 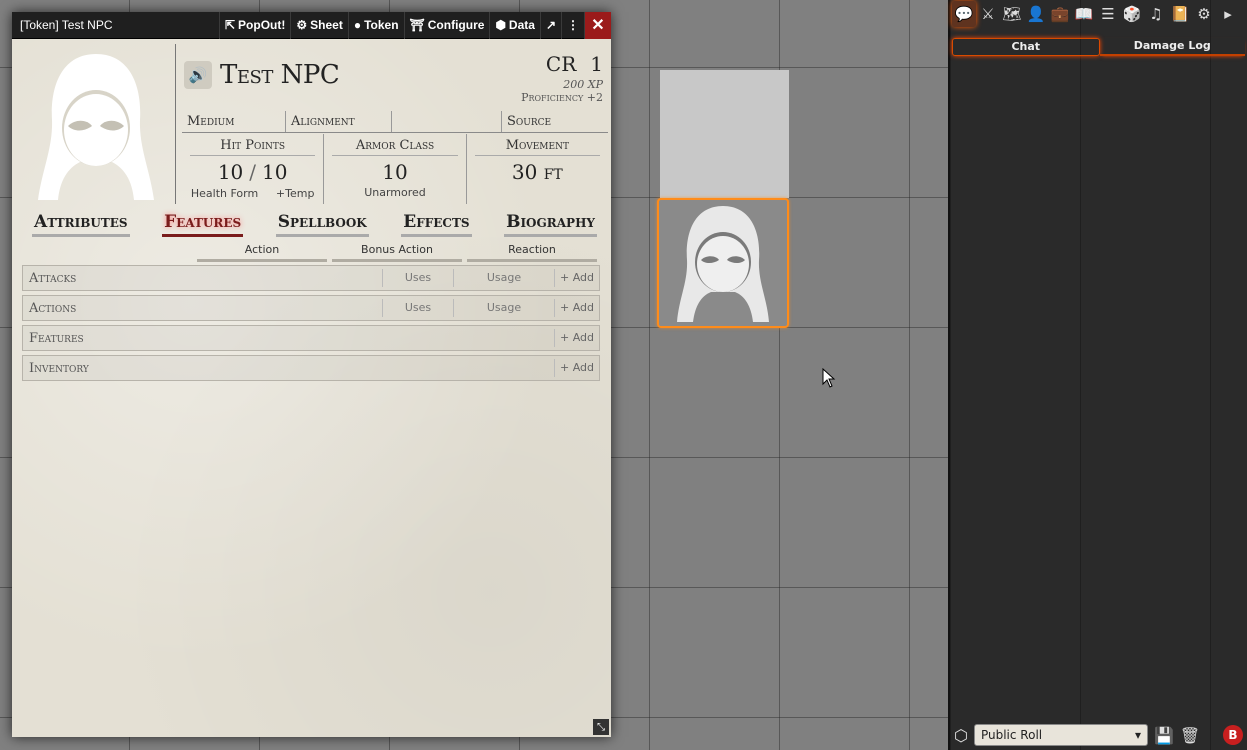 I want to click on external-link-icon: ⇱, so click(x=230, y=25).